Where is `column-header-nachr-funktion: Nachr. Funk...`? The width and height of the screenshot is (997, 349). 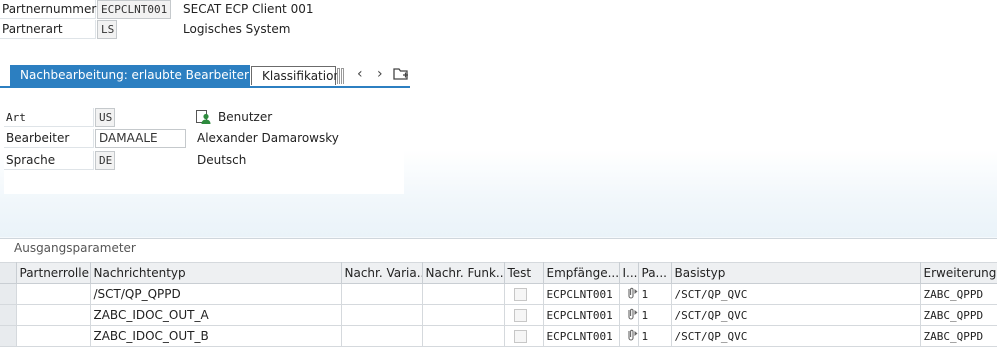 column-header-nachr-funktion: Nachr. Funk... is located at coordinates (463, 273).